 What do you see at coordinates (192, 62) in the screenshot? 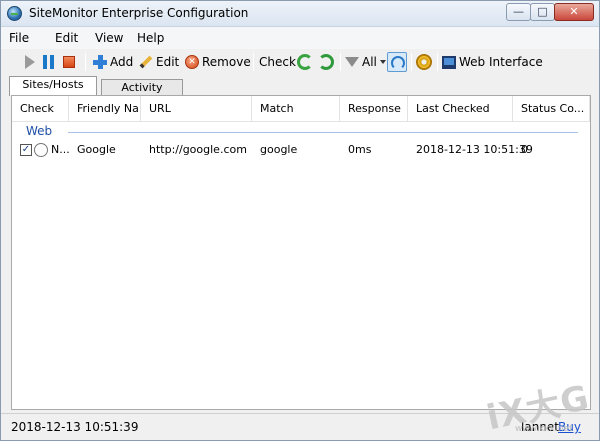
I see `remove-icon: ✕` at bounding box center [192, 62].